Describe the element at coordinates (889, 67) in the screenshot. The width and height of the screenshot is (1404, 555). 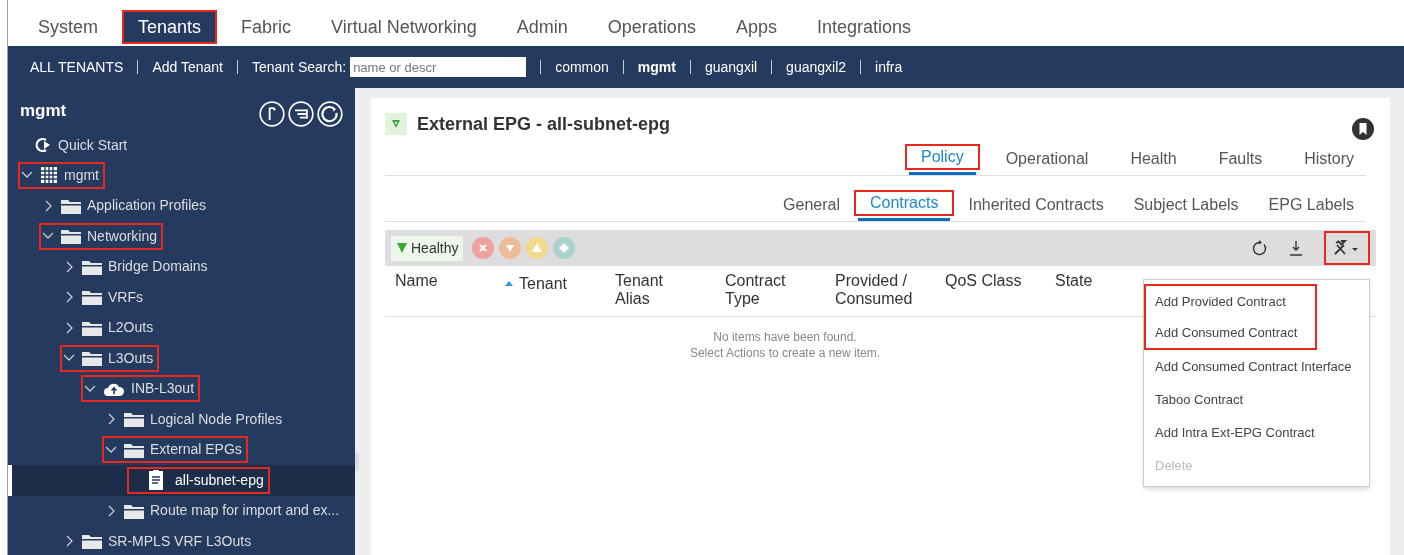
I see `tenant-link: infra` at that location.